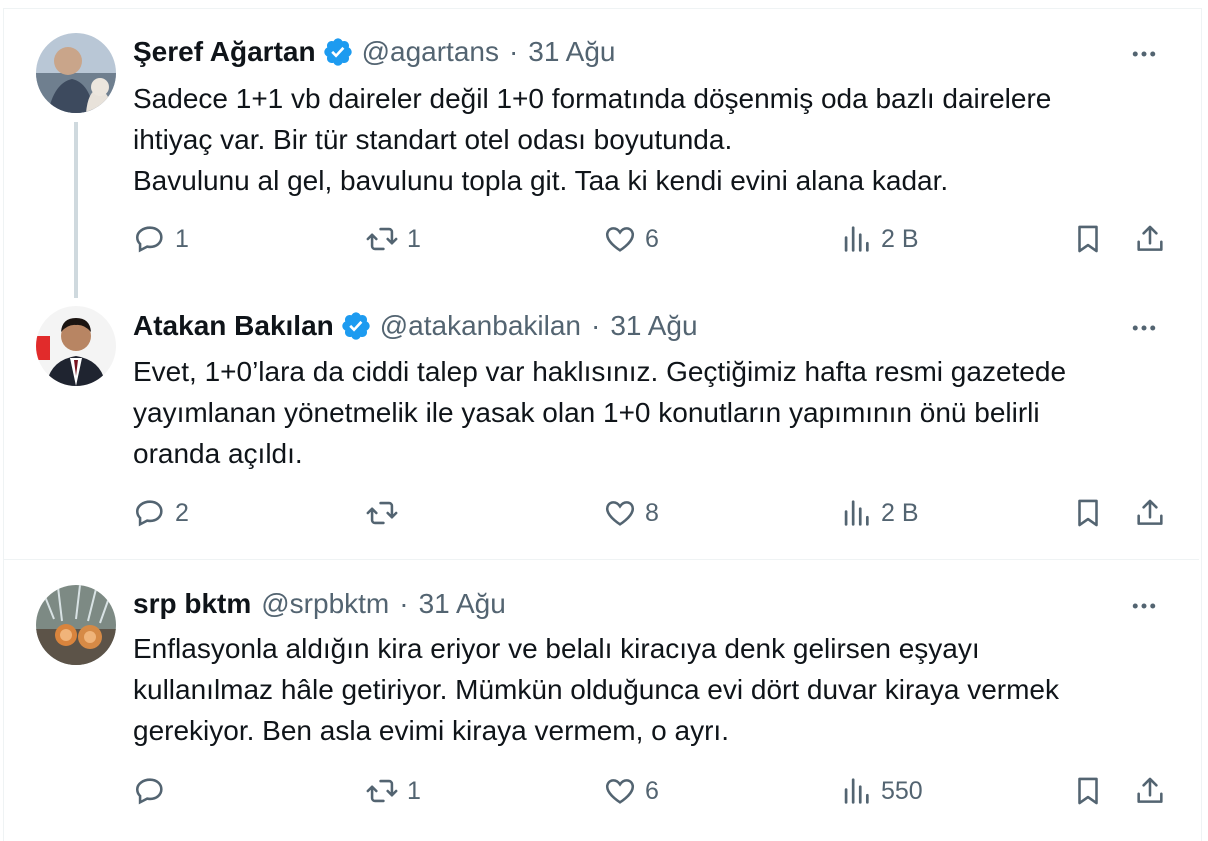  I want to click on like-count: 8, so click(652, 512).